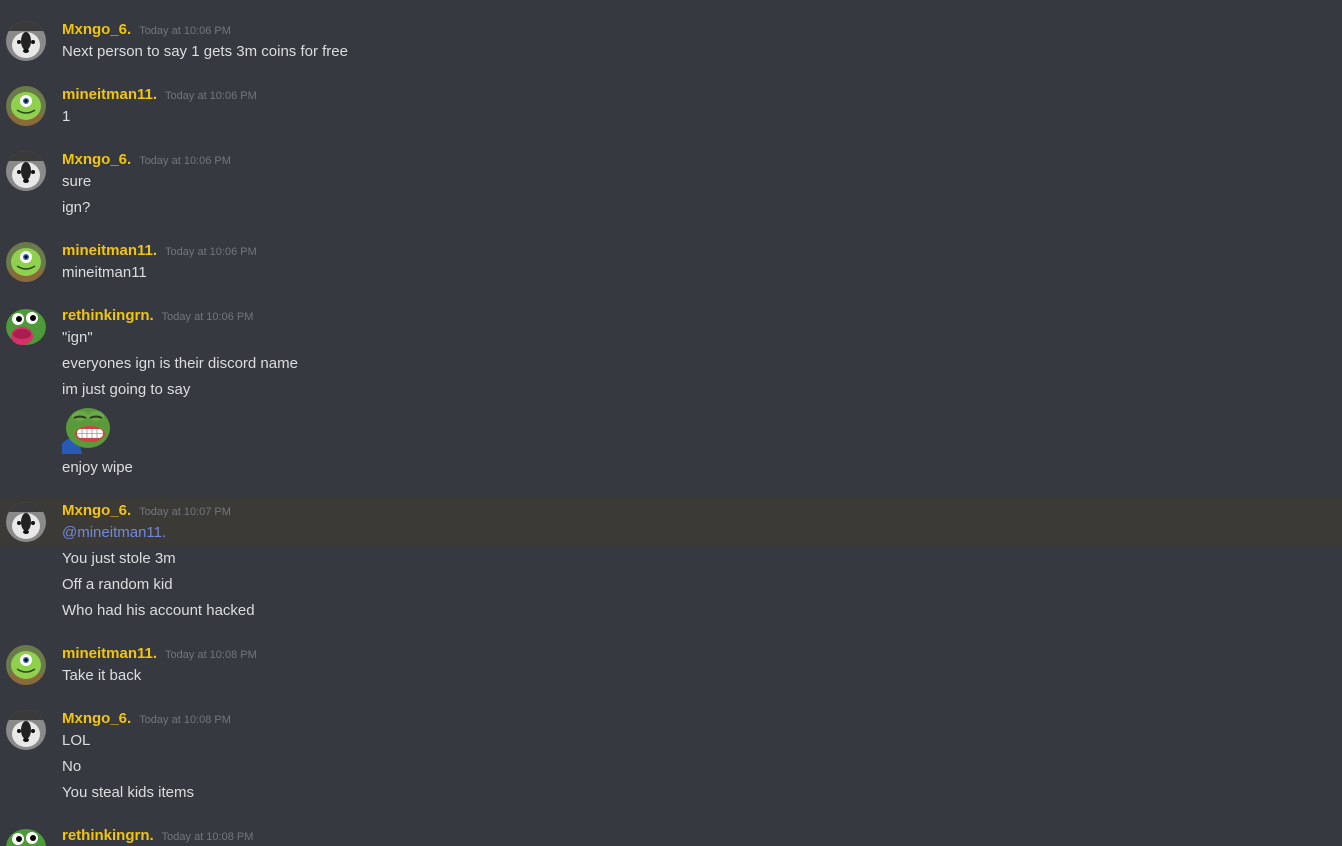 This screenshot has width=1342, height=846. Describe the element at coordinates (76, 740) in the screenshot. I see `message-text: LOL` at that location.